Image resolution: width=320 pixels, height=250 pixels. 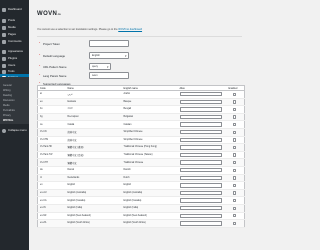 I want to click on sidebar-item-appearance: Appearance, so click(x=14, y=51).